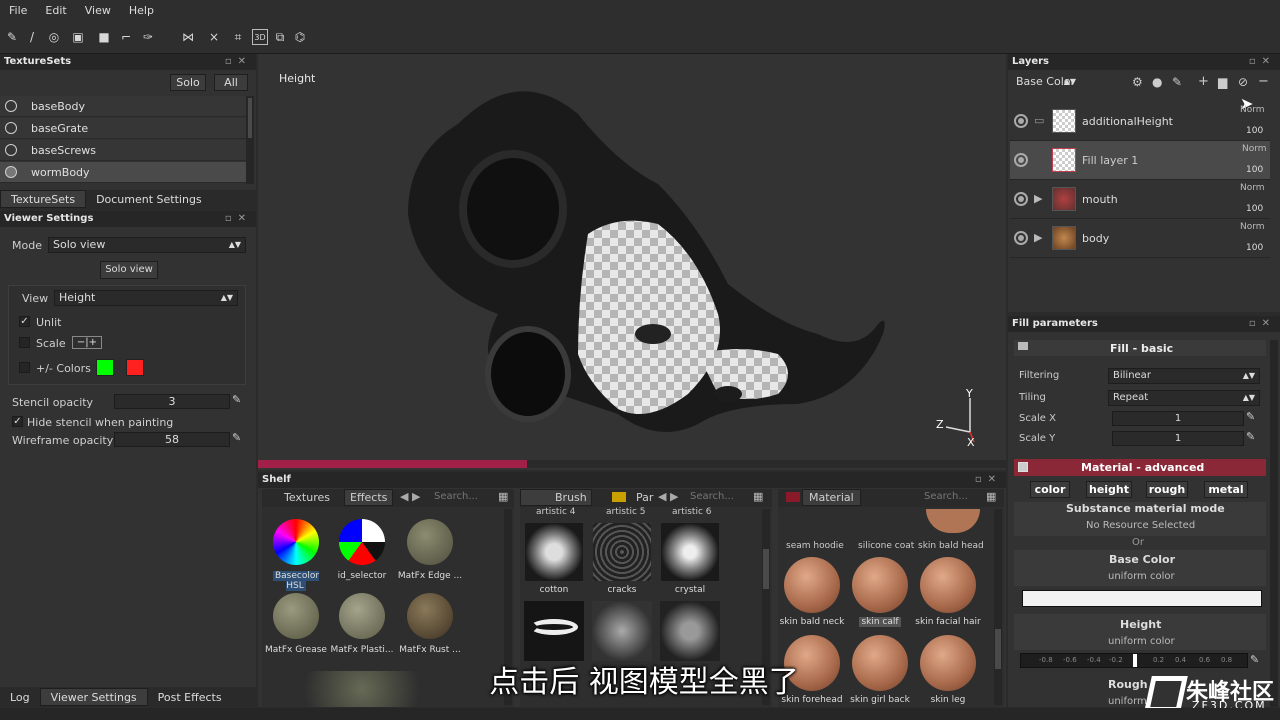 The image size is (1280, 720). What do you see at coordinates (1184, 376) in the screenshot?
I see `filtering-select: Bilinear ▲▼` at bounding box center [1184, 376].